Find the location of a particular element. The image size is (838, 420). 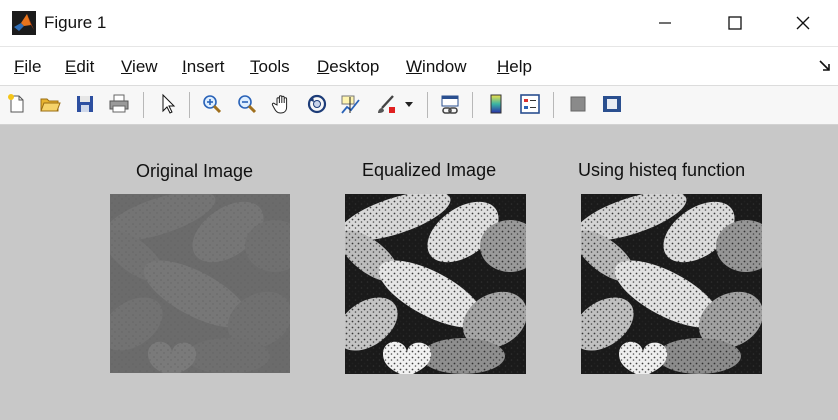

zoom-in-button is located at coordinates (212, 104).